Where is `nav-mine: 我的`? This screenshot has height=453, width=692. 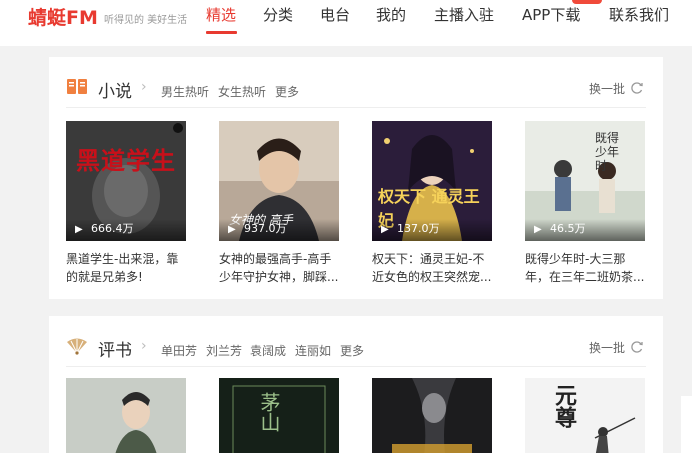 nav-mine: 我的 is located at coordinates (391, 14).